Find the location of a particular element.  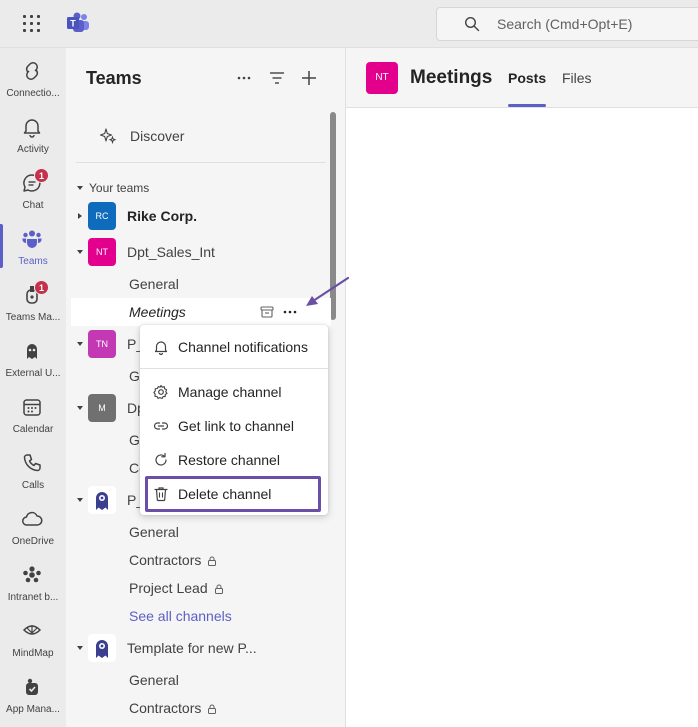

search-box: Search (Cmd+Opt+E) is located at coordinates (567, 24).